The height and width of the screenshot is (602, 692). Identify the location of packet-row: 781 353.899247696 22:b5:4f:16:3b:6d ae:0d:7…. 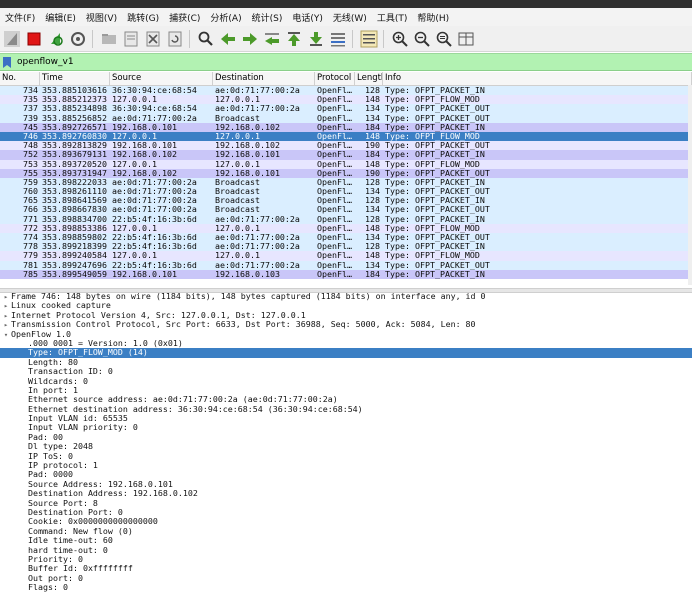
(346, 265).